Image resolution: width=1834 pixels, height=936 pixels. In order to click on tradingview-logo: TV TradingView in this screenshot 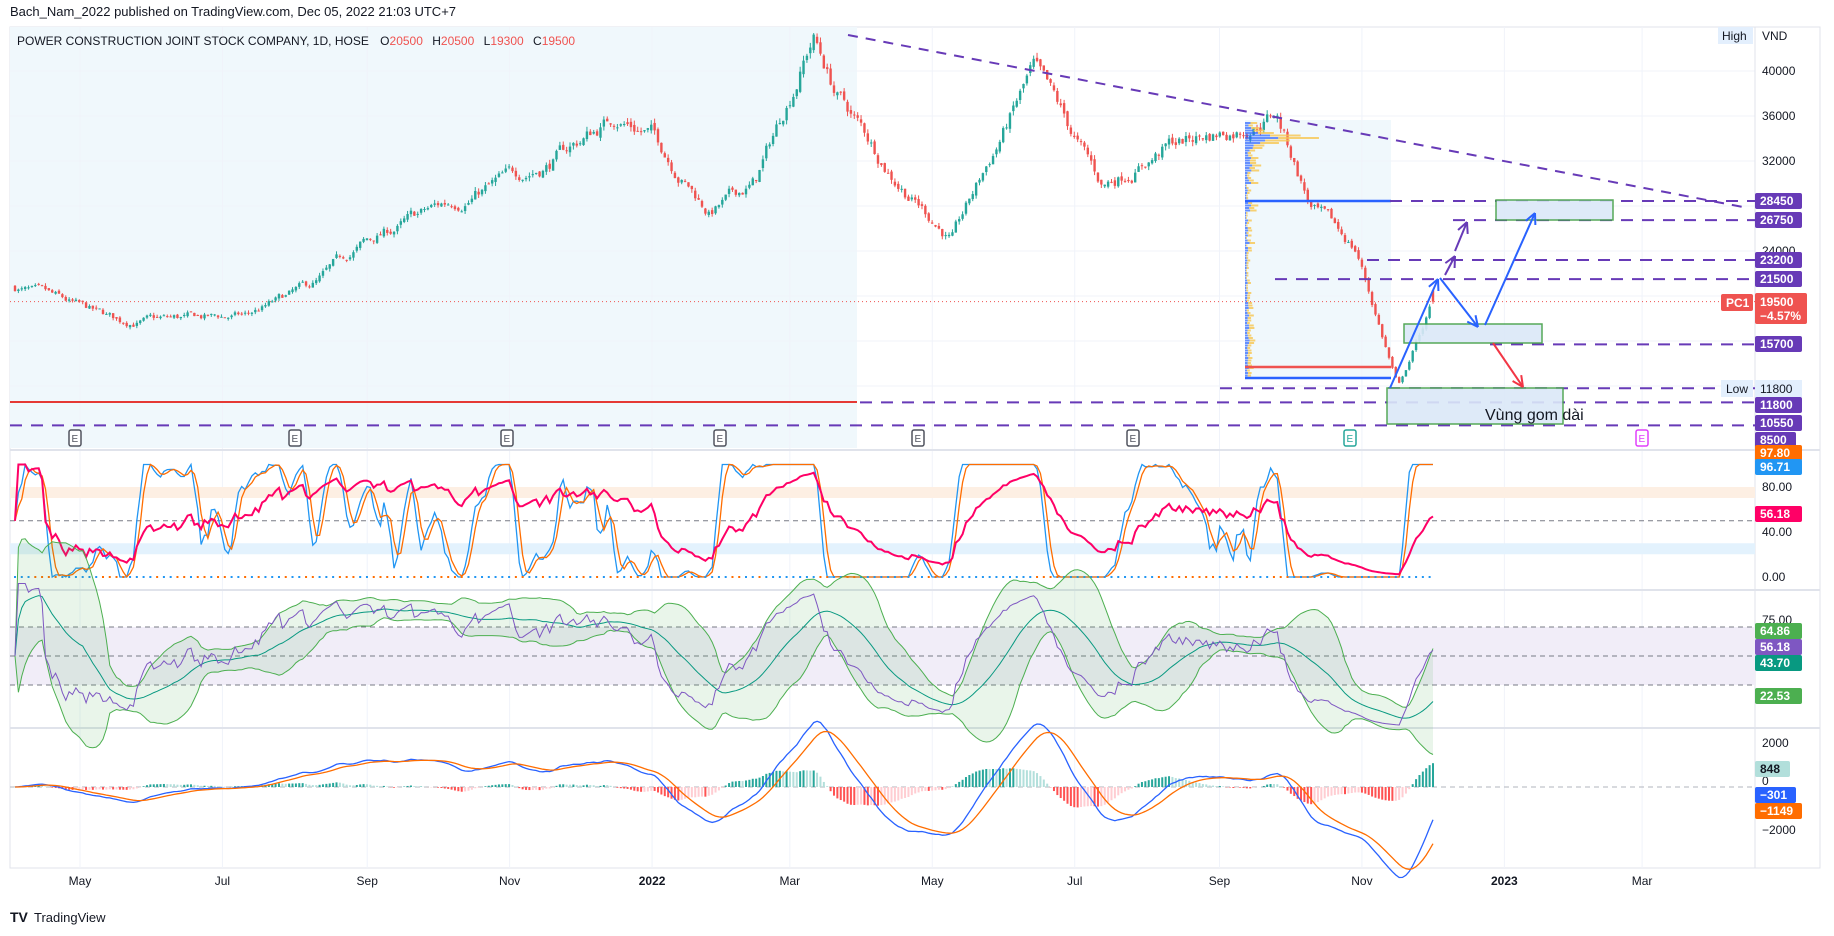, I will do `click(58, 917)`.